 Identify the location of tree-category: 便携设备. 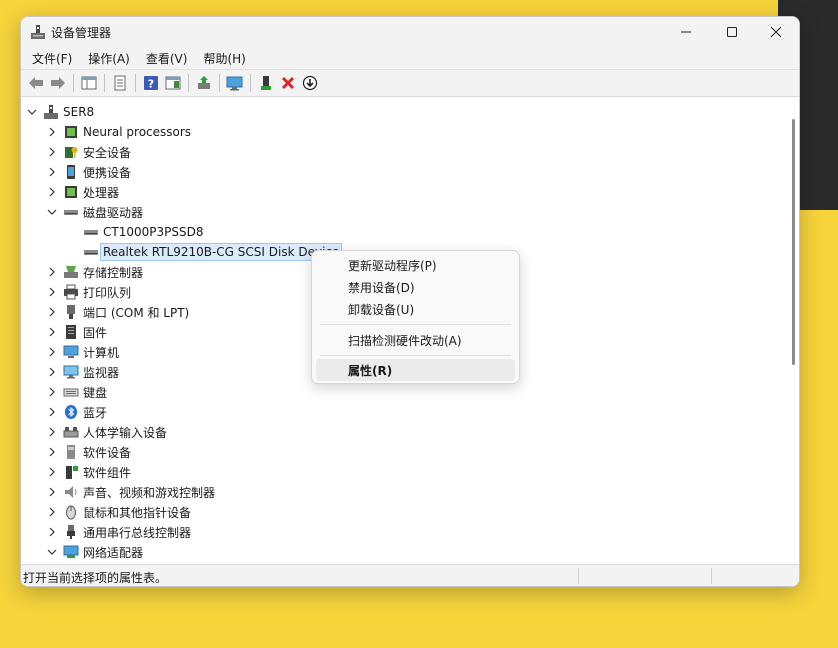
(89, 172).